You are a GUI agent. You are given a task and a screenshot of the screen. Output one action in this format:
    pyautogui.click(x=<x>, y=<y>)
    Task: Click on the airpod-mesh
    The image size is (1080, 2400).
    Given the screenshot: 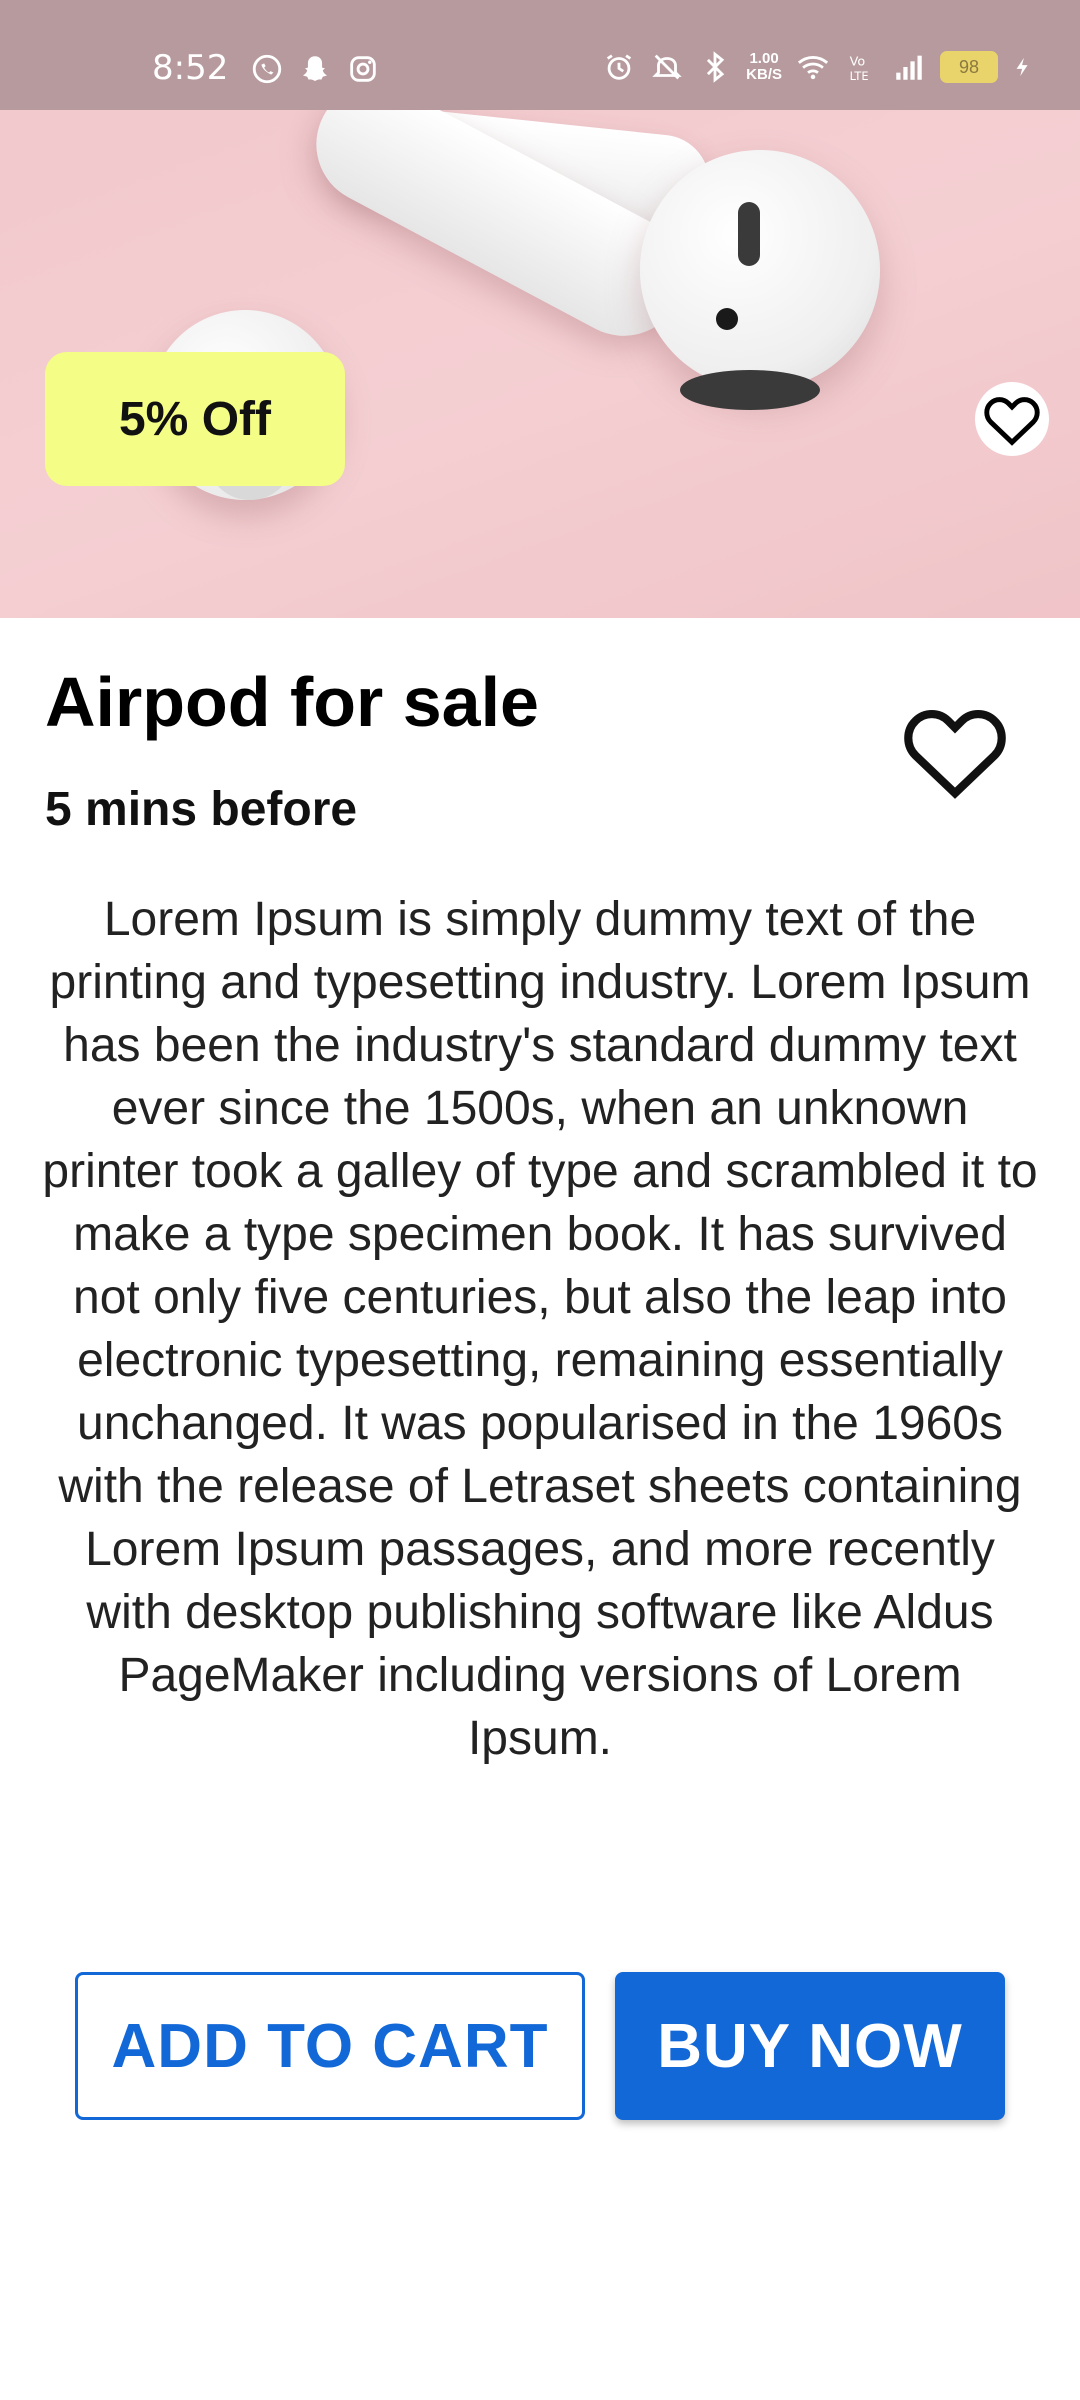 What is the action you would take?
    pyautogui.click(x=750, y=390)
    